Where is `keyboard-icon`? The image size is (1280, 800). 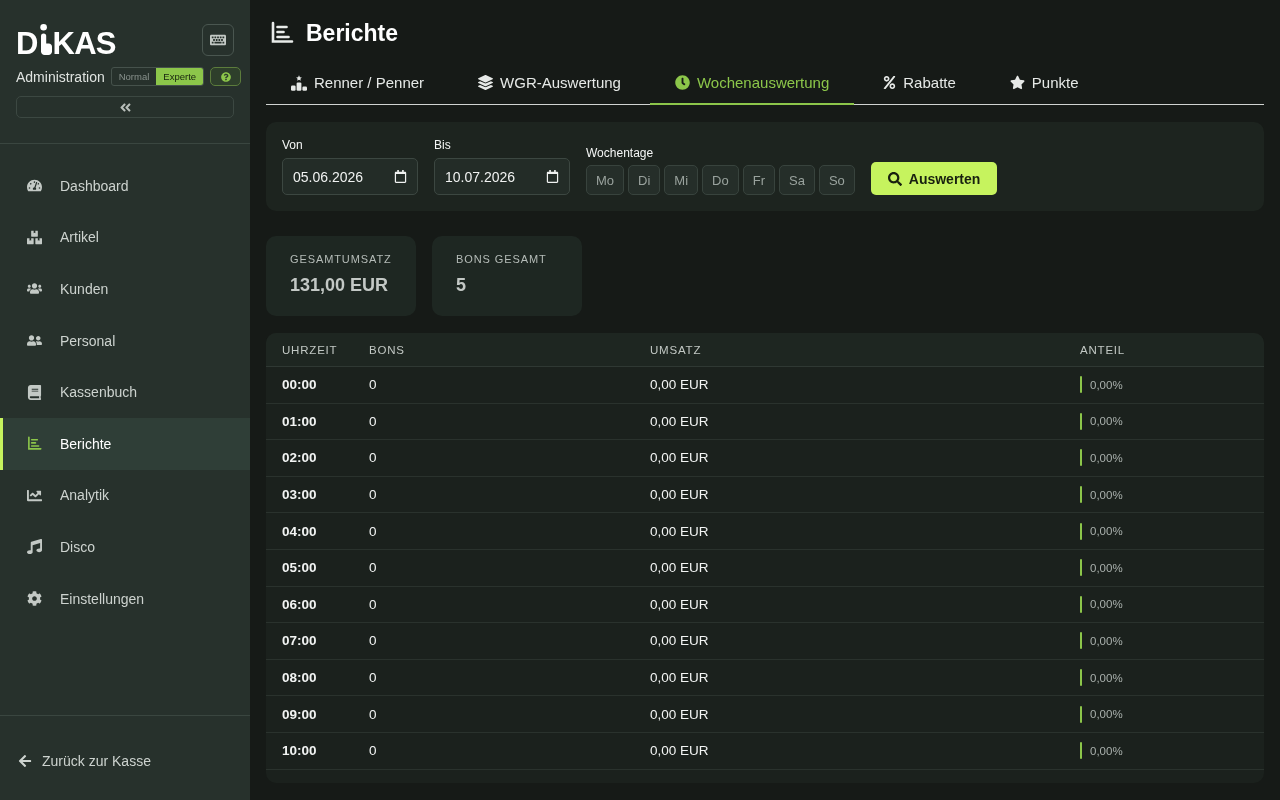
keyboard-icon is located at coordinates (218, 40).